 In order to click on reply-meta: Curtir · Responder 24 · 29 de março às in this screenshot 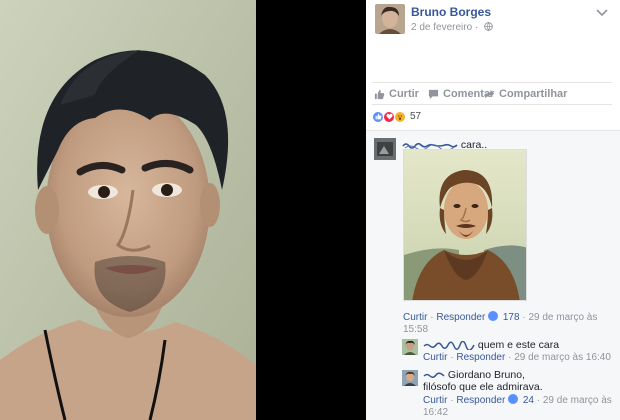, I will do `click(517, 400)`.